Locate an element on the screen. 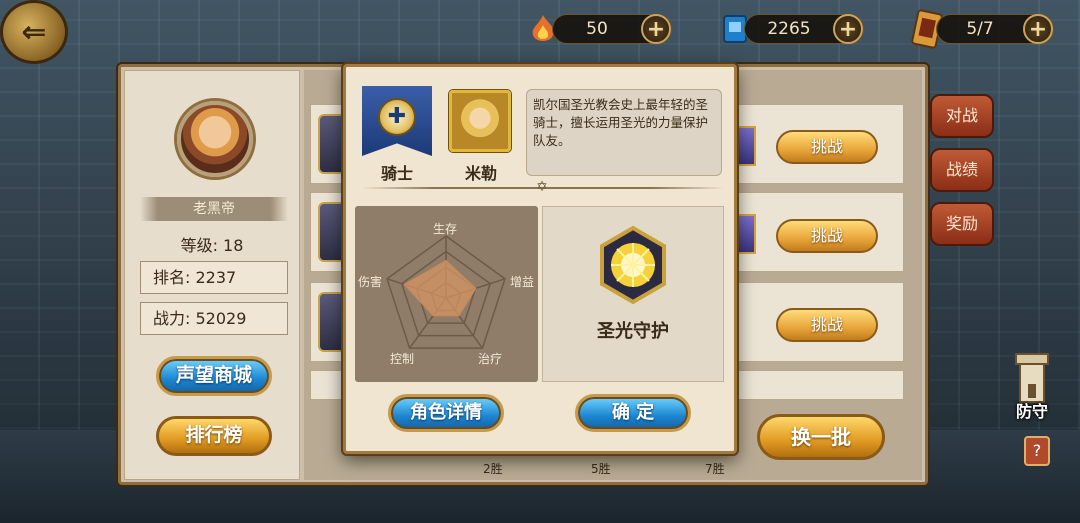  radar-axis-label: 治疗 is located at coordinates (490, 359).